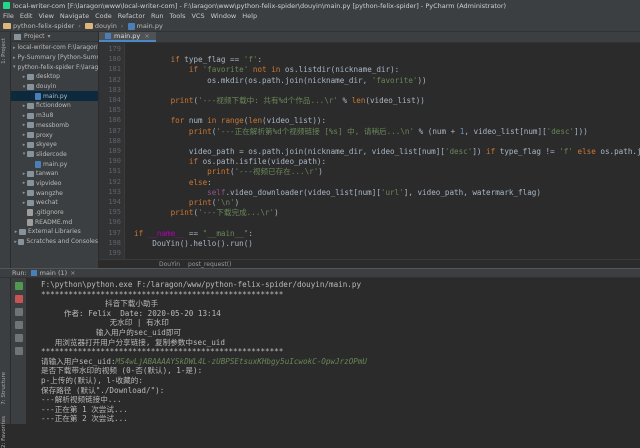 Image resolution: width=640 pixels, height=448 pixels. What do you see at coordinates (131, 16) in the screenshot?
I see `menu-item-refactor: Refactor` at bounding box center [131, 16].